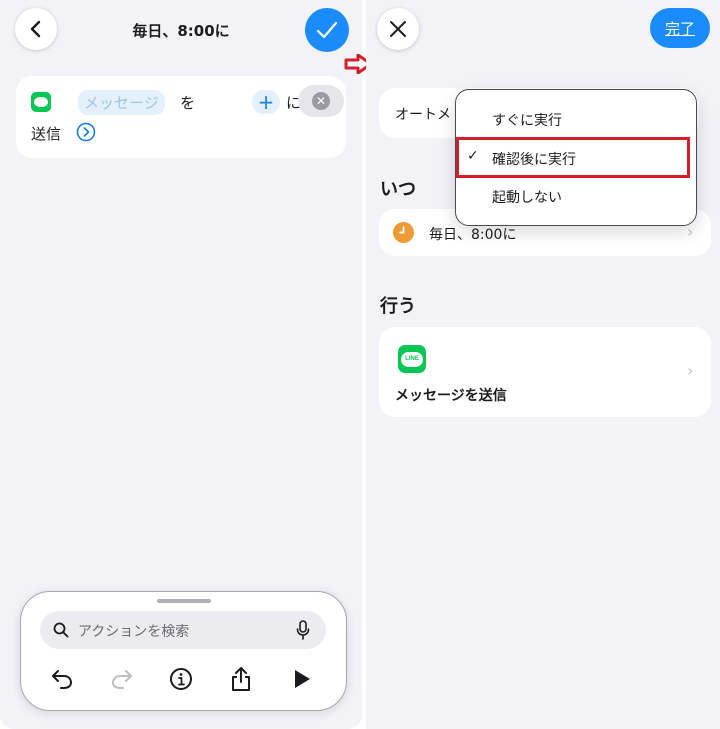 The image size is (720, 729). What do you see at coordinates (690, 370) in the screenshot?
I see `chevron-right-icon: ›` at bounding box center [690, 370].